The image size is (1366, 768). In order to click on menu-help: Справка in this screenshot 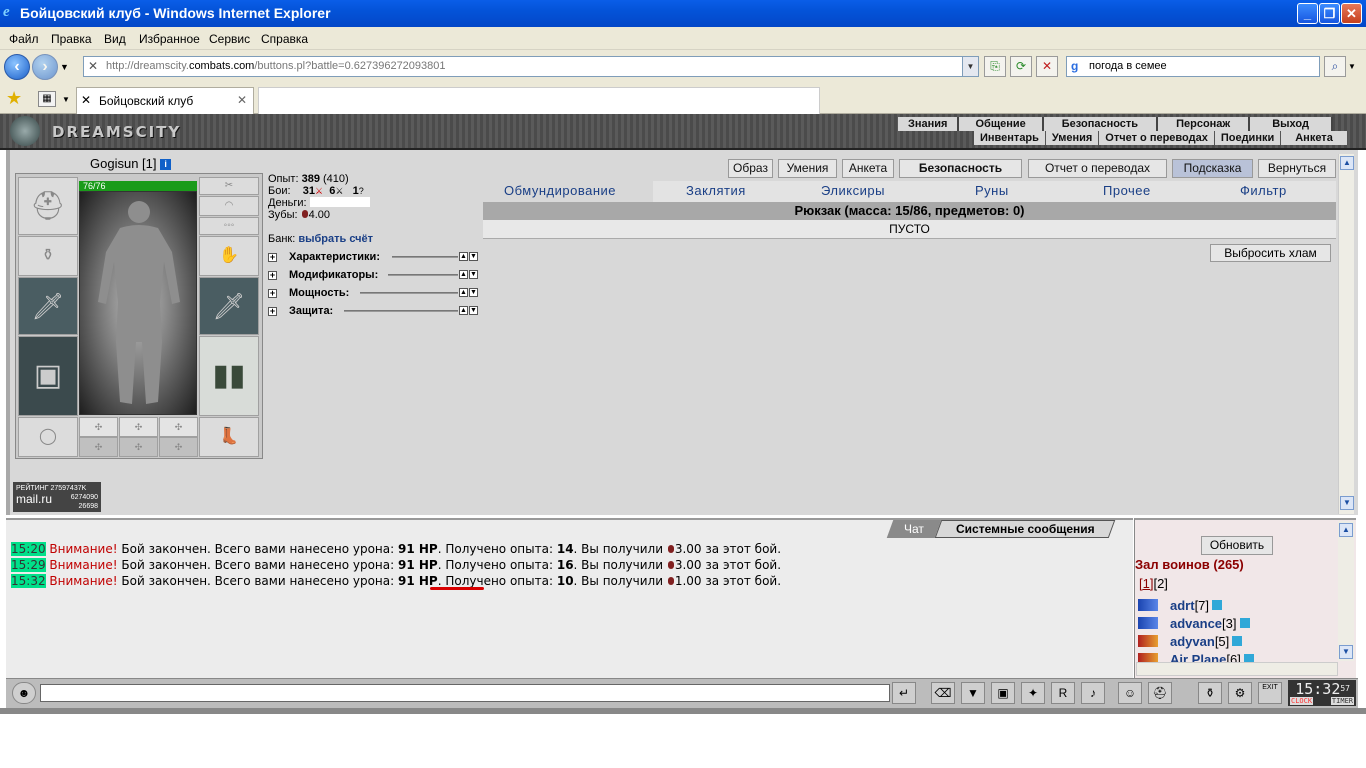, I will do `click(284, 39)`.